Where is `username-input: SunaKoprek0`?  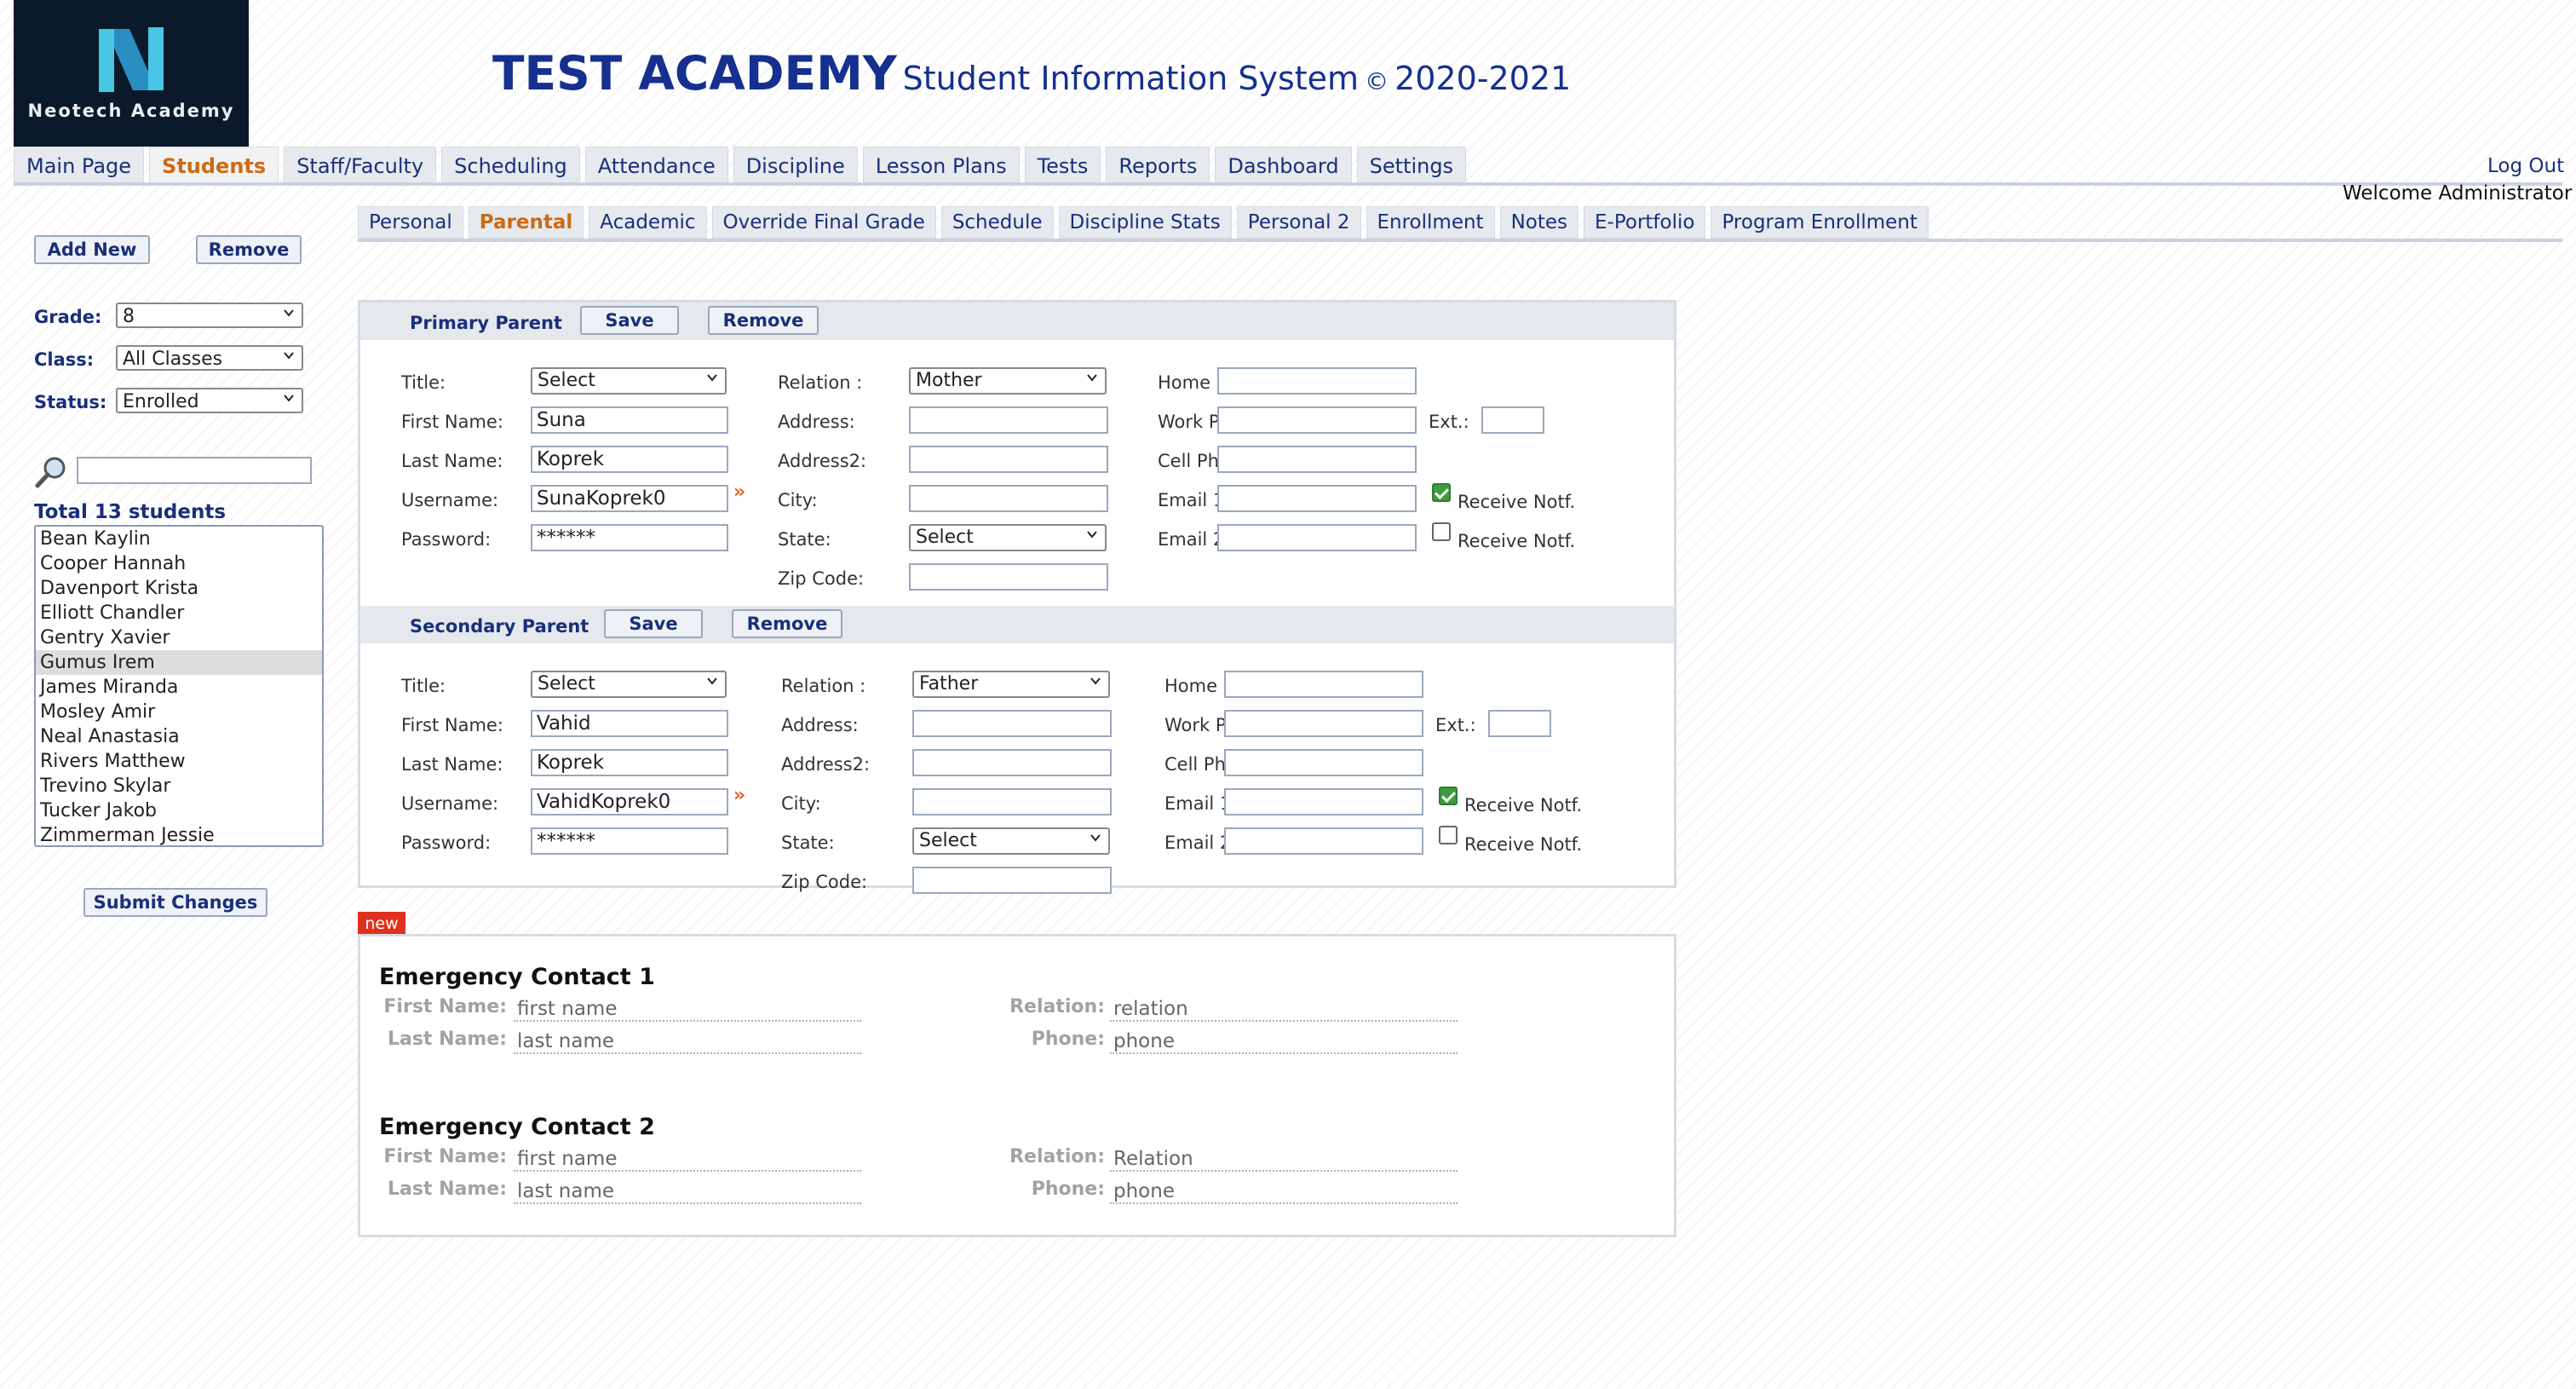
username-input: SunaKoprek0 is located at coordinates (629, 499).